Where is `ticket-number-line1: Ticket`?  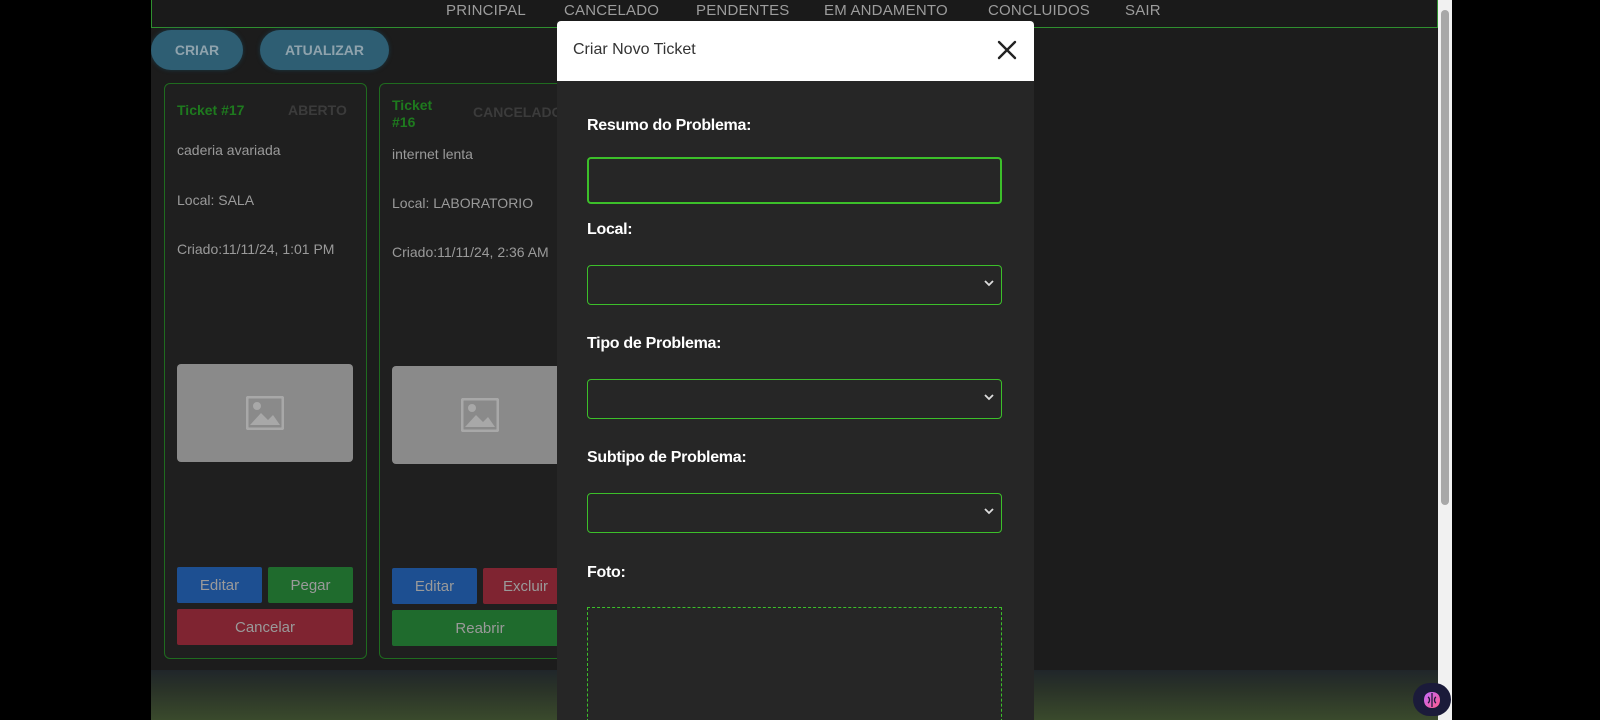 ticket-number-line1: Ticket is located at coordinates (412, 105).